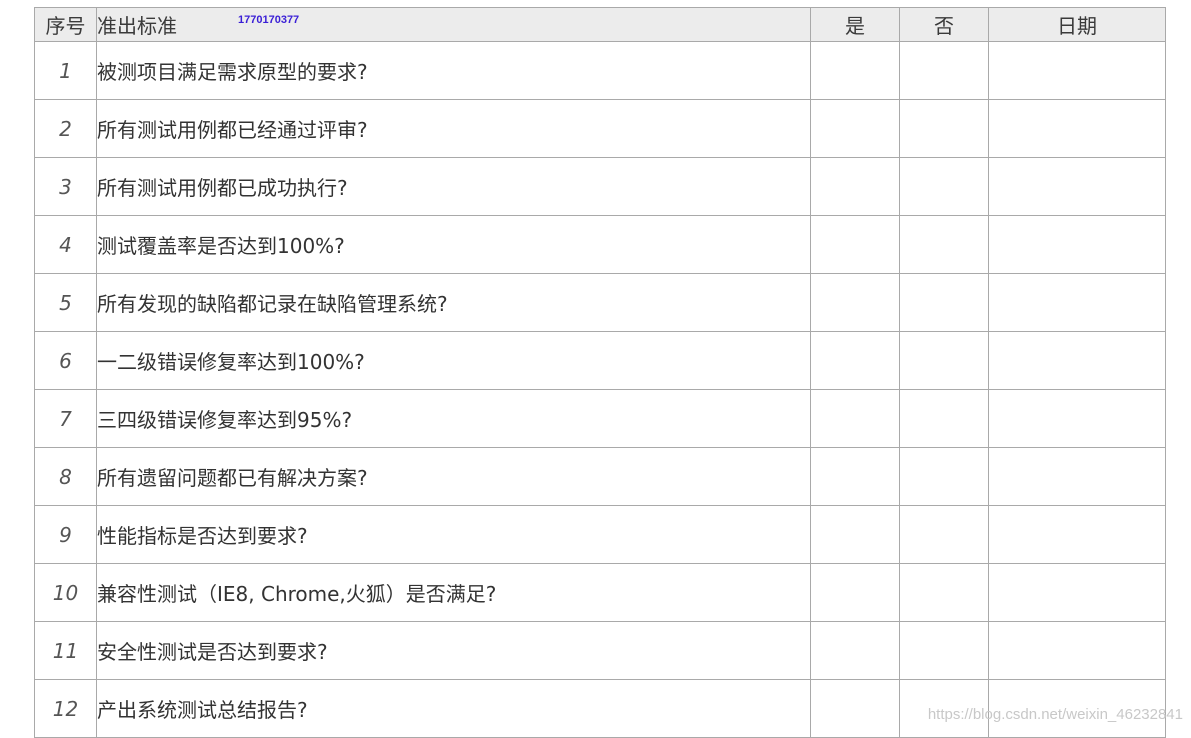  Describe the element at coordinates (65, 24) in the screenshot. I see `header-seq: 序号` at that location.